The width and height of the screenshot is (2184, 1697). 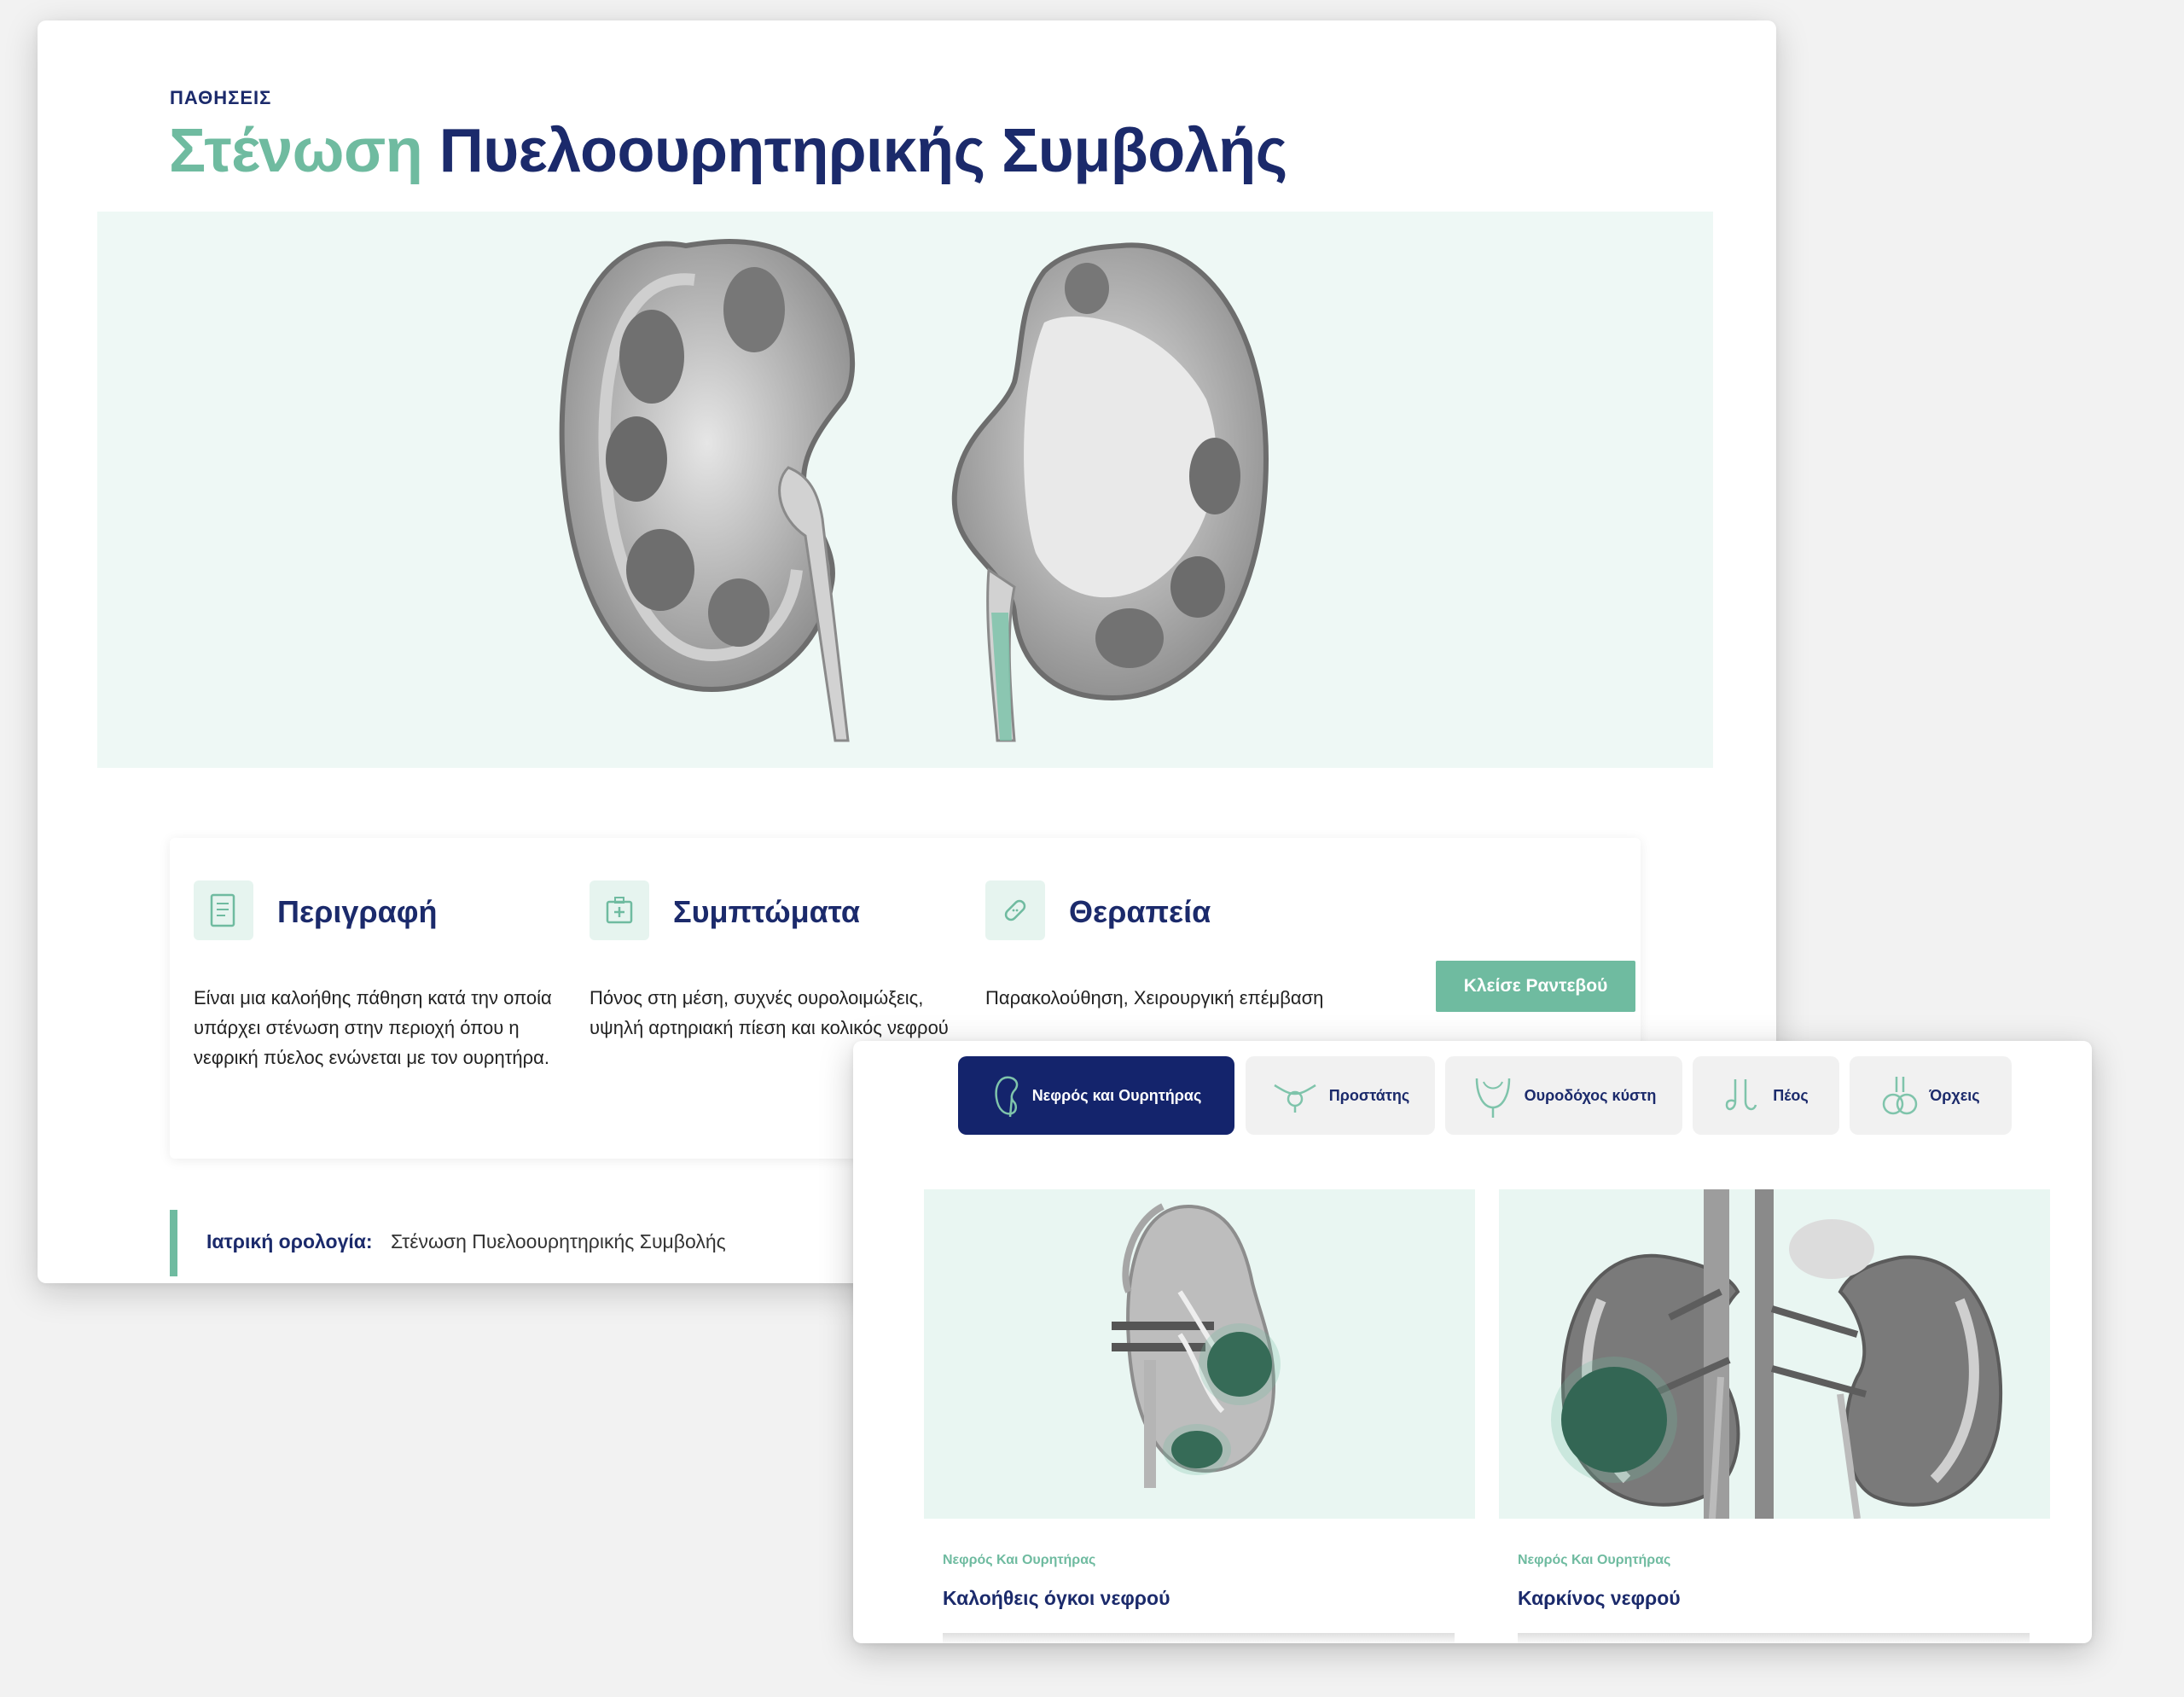 I want to click on left-kidney-drawing, so click(x=707, y=490).